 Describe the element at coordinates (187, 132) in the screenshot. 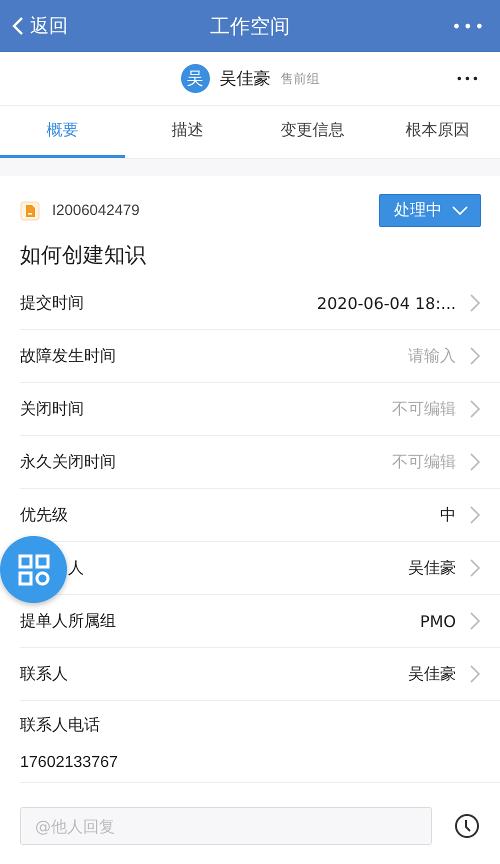

I see `tab: 描述` at that location.